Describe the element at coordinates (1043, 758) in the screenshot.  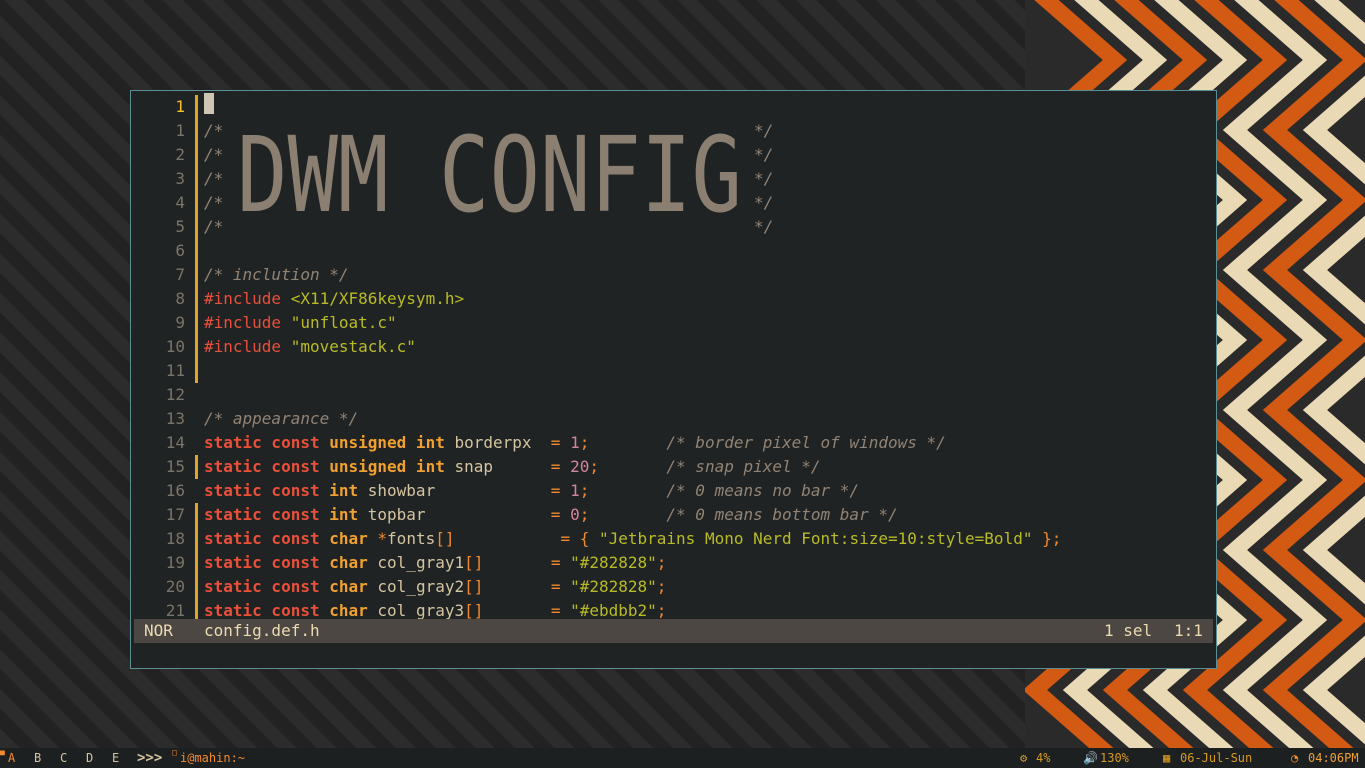
I see `cpu-usage: 4%` at that location.